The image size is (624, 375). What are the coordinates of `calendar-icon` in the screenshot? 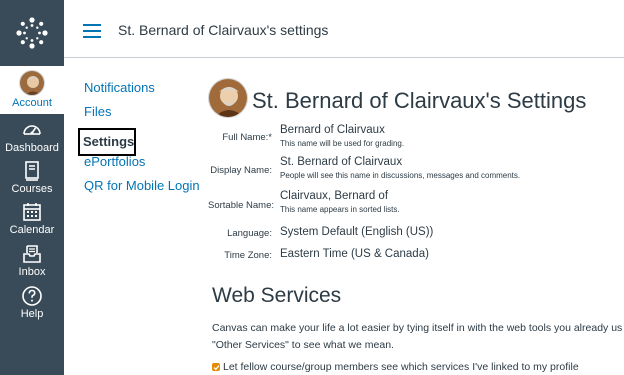 It's located at (32, 212).